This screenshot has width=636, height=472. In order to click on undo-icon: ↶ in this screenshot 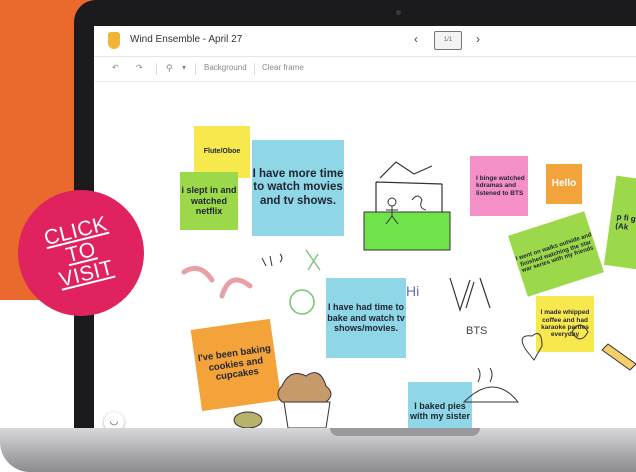, I will do `click(115, 67)`.